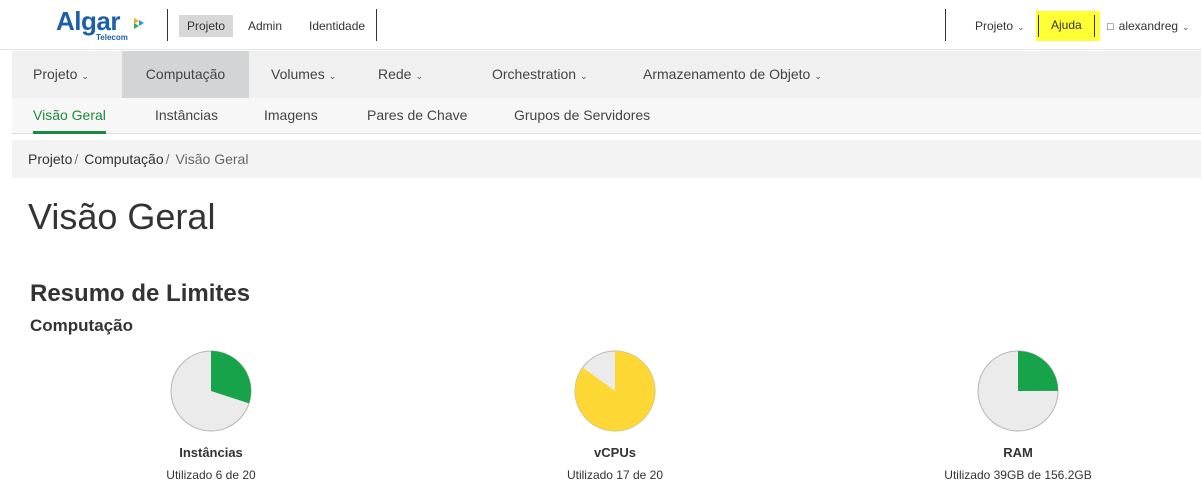  I want to click on subsection-title: Computação, so click(81, 325).